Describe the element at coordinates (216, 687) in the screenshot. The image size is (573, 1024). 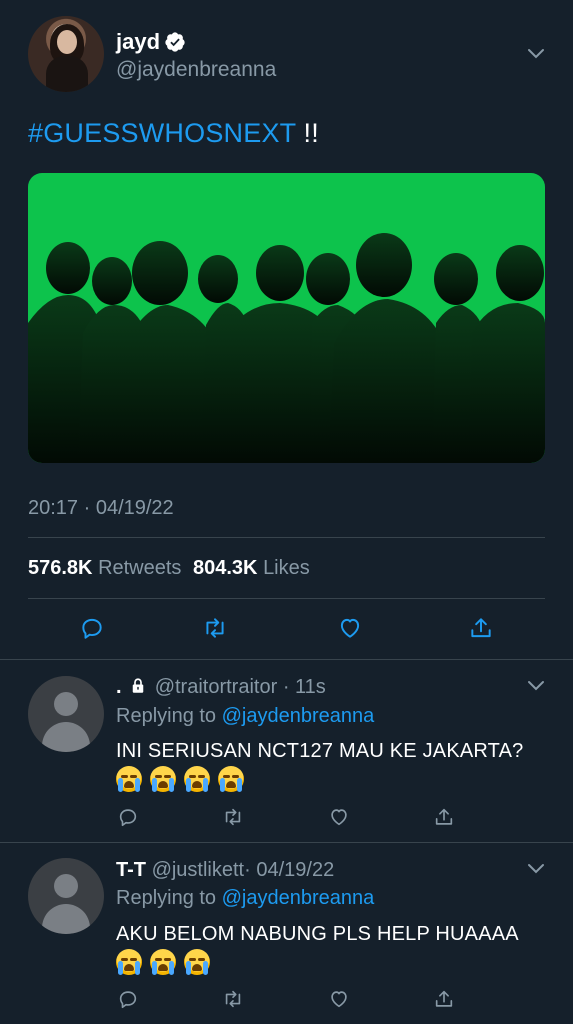
I see `reply-handle: @traitortraitor` at that location.